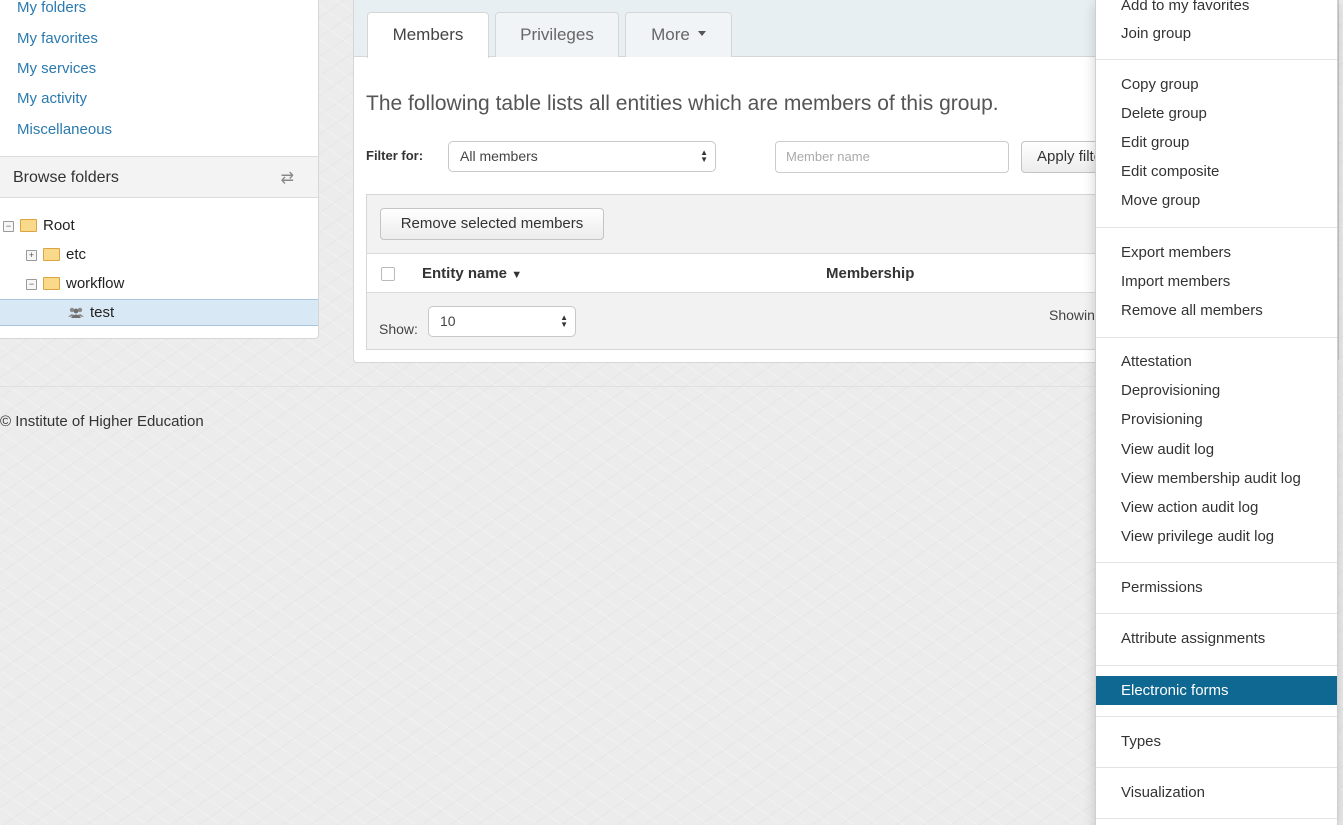 The image size is (1343, 825). Describe the element at coordinates (1216, 252) in the screenshot. I see `menu-export-members: Export members` at that location.